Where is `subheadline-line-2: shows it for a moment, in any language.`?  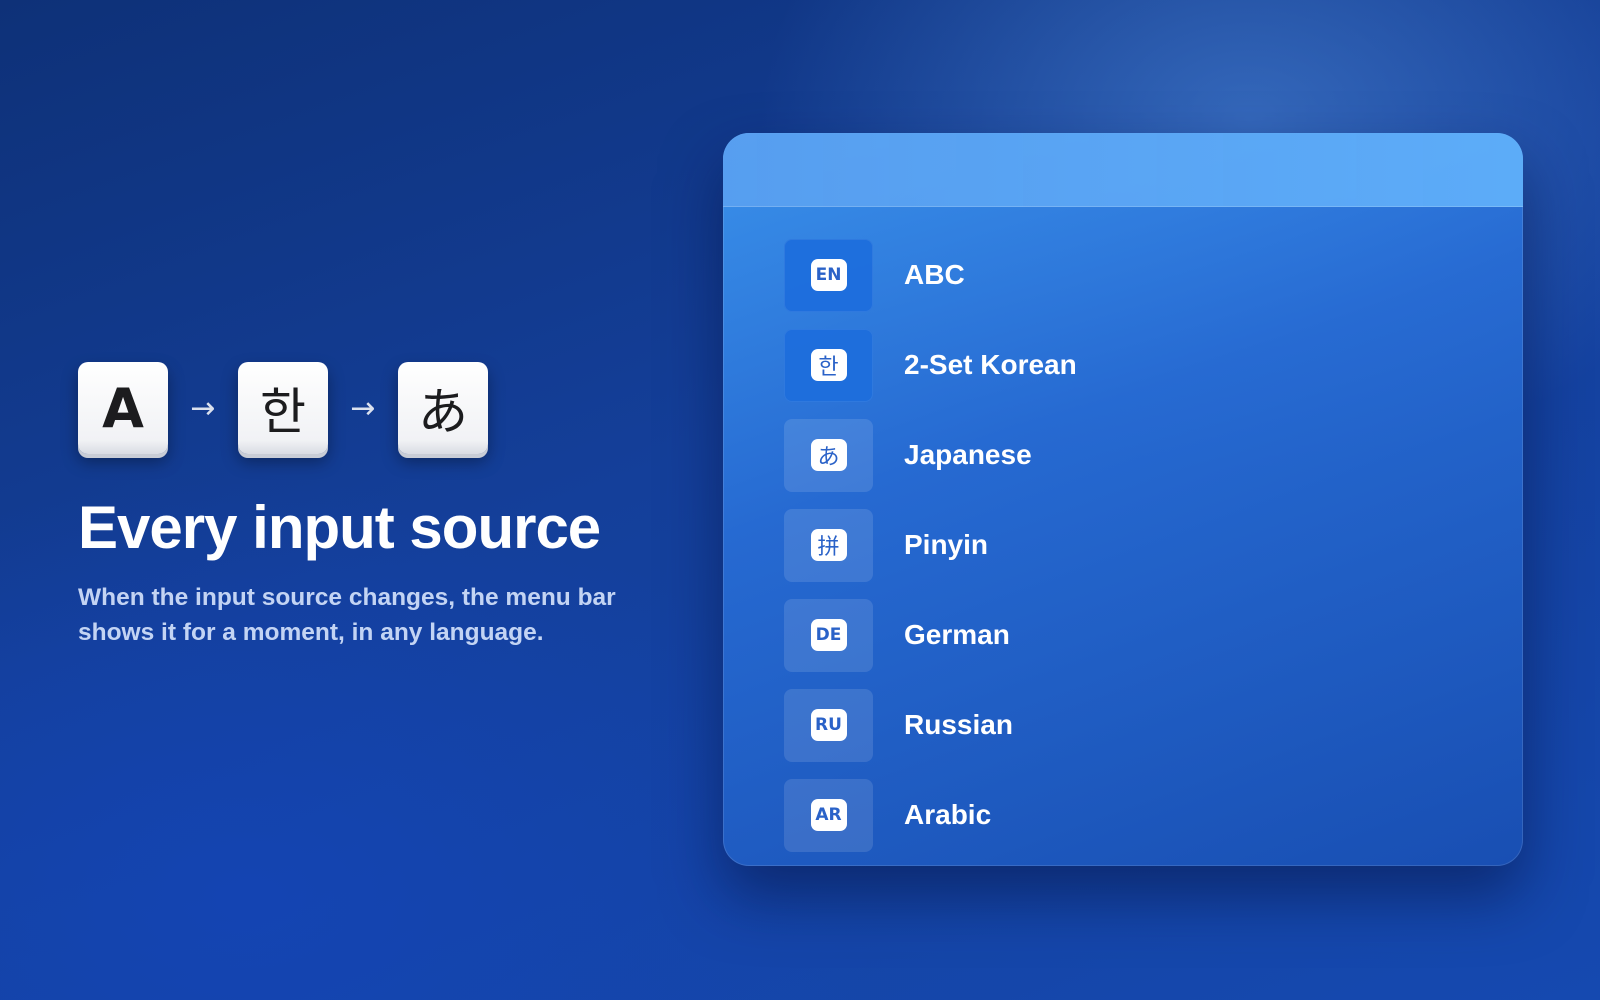
subheadline-line-2: shows it for a moment, in any language. is located at coordinates (311, 632).